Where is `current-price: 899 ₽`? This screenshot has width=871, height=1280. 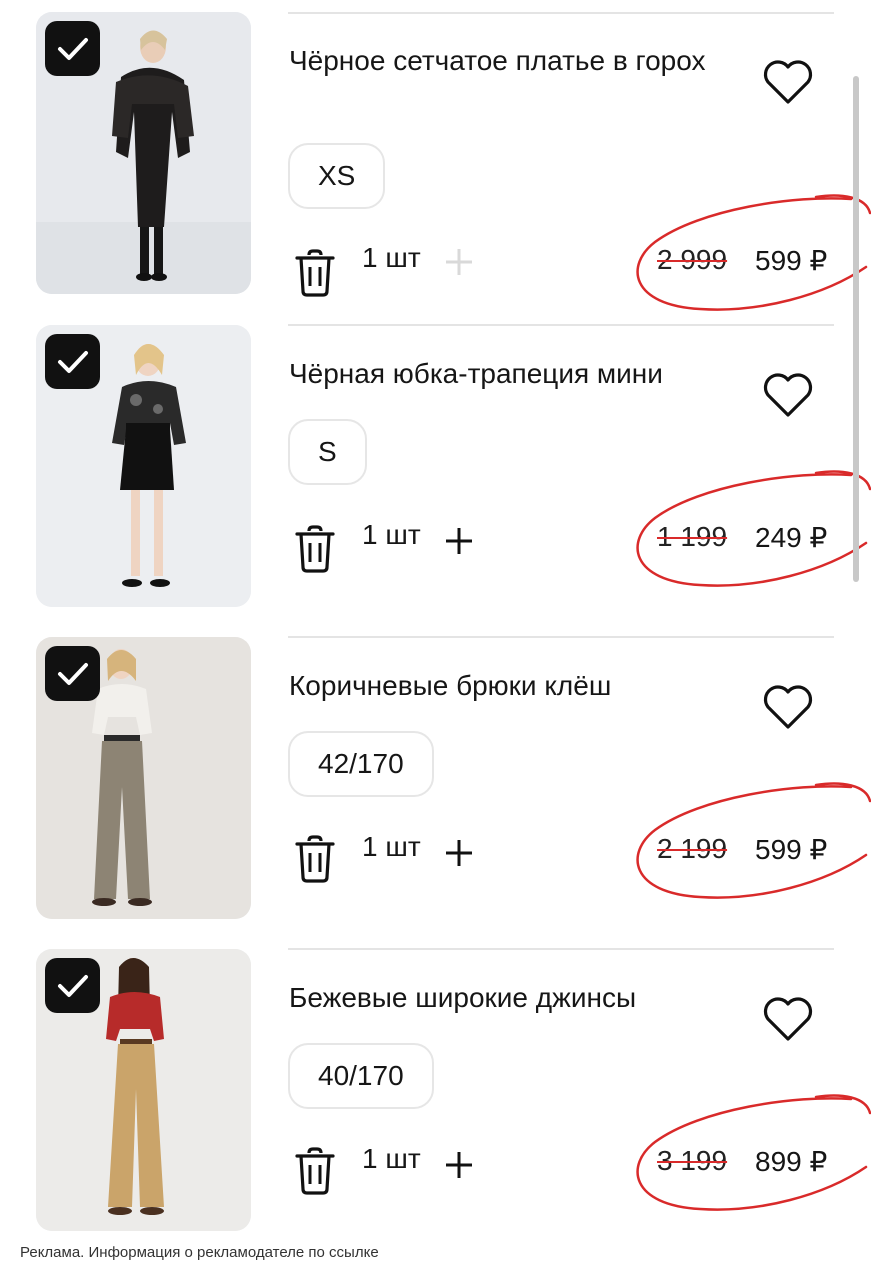 current-price: 899 ₽ is located at coordinates (791, 1161).